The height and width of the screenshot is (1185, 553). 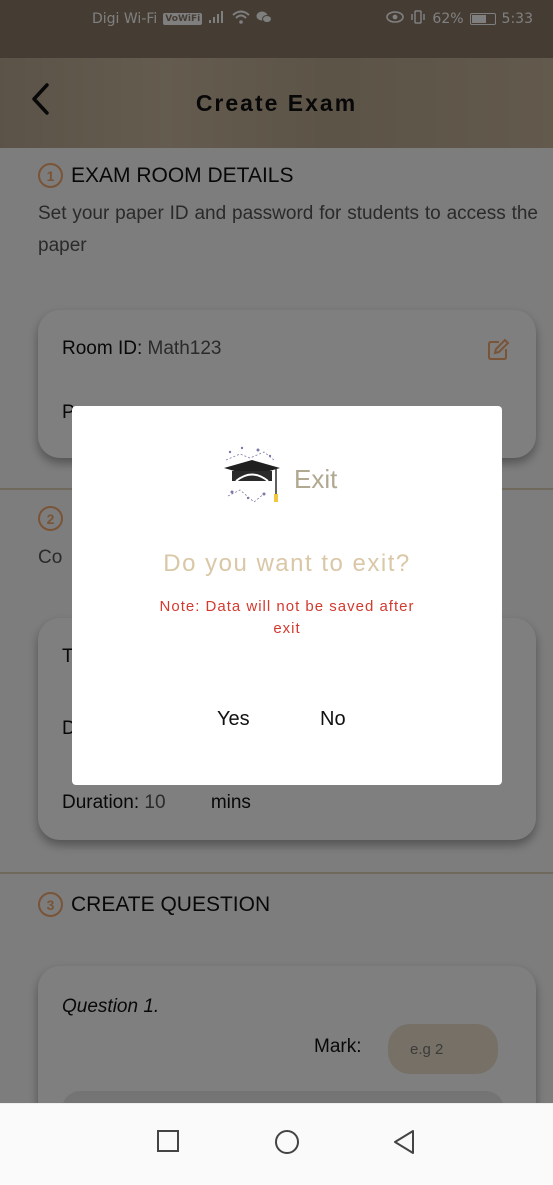 I want to click on system-nav-bar, so click(x=276, y=1144).